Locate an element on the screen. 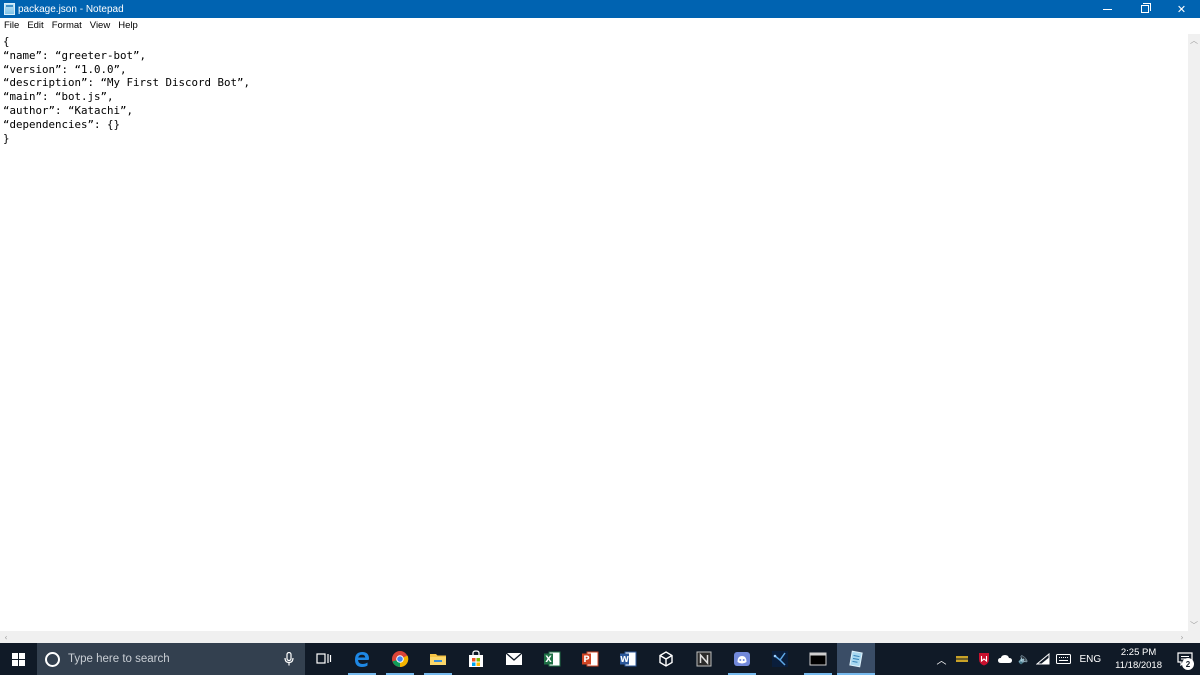  chrome-icon is located at coordinates (400, 659).